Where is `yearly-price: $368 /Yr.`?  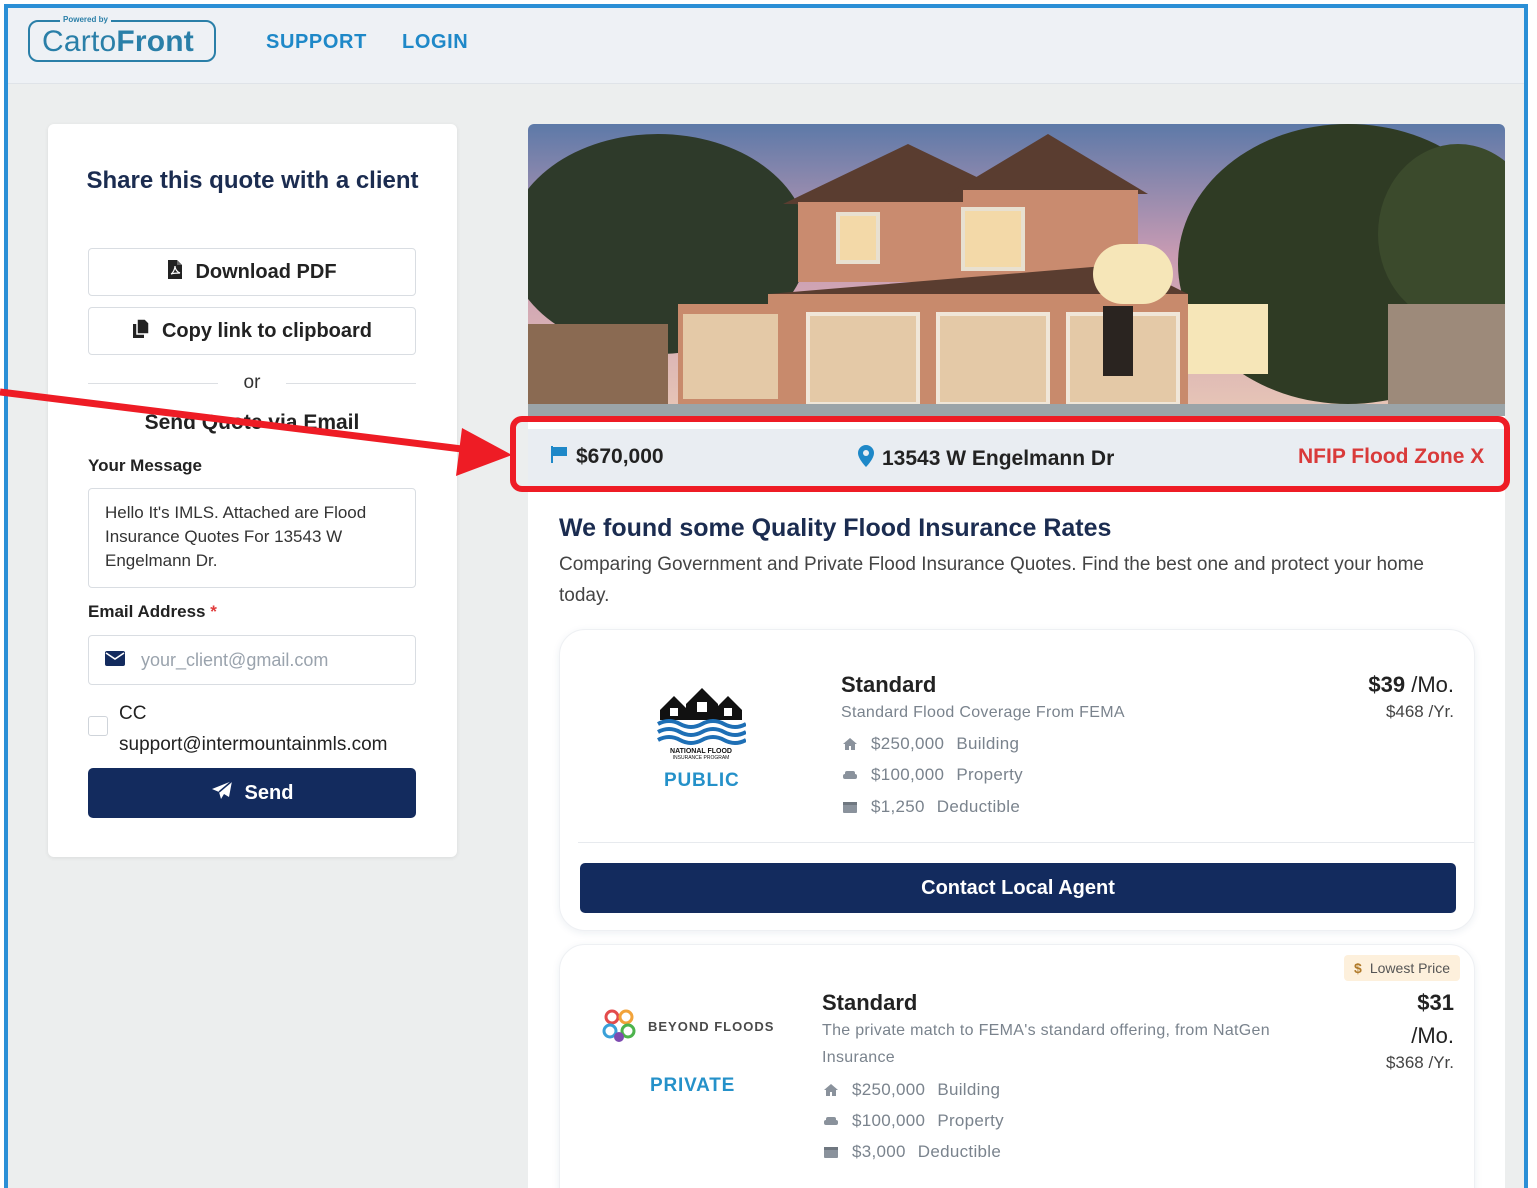 yearly-price: $368 /Yr. is located at coordinates (1419, 1062).